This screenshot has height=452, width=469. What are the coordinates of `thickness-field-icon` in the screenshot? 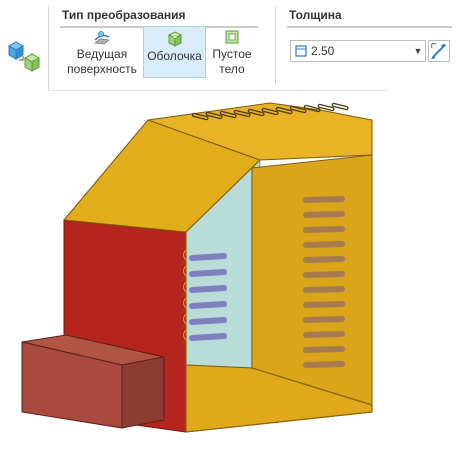 It's located at (301, 51).